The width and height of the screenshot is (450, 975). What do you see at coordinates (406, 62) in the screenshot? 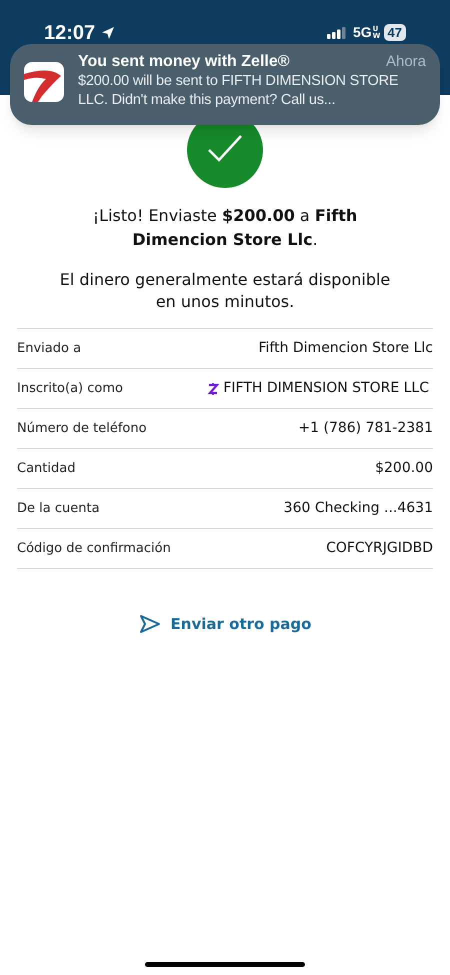
I see `notification-time: Ahora` at bounding box center [406, 62].